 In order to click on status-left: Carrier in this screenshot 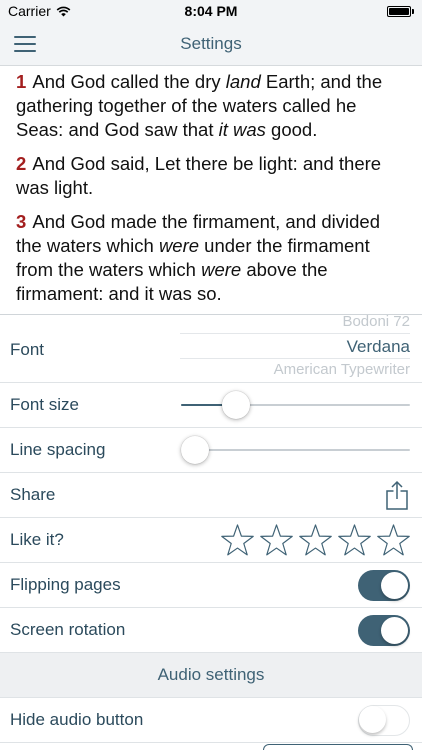, I will do `click(39, 11)`.